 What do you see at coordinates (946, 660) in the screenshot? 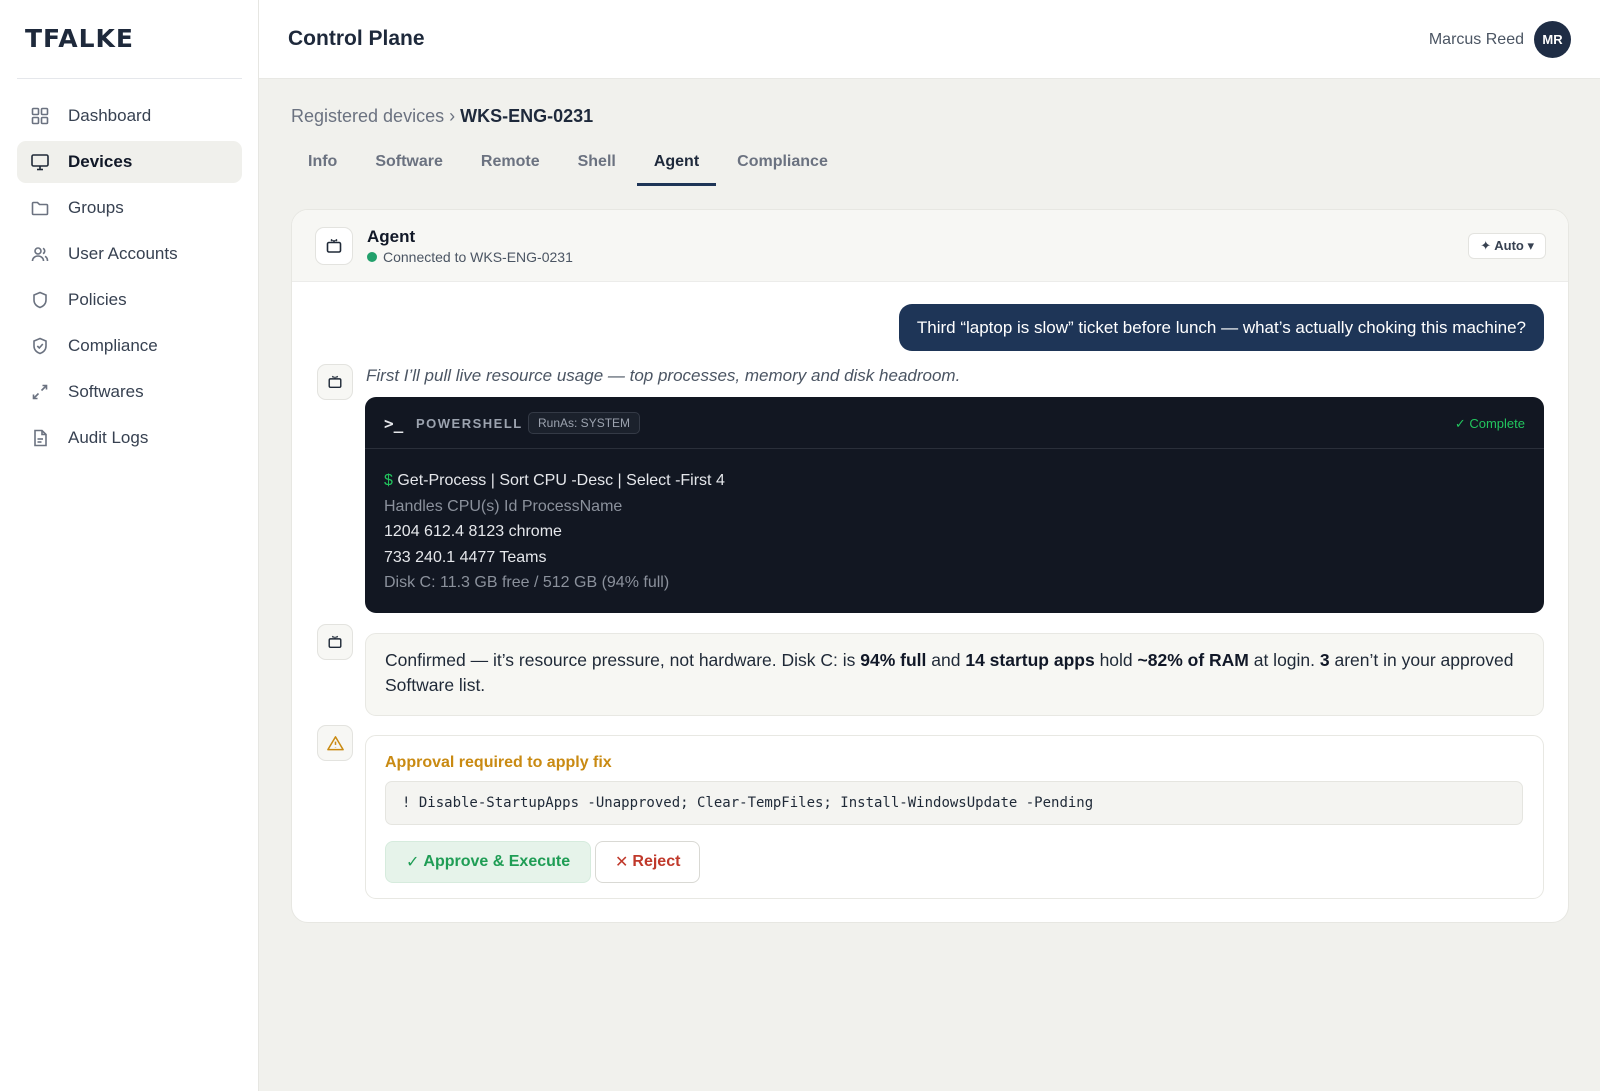
I see `response-text: and` at bounding box center [946, 660].